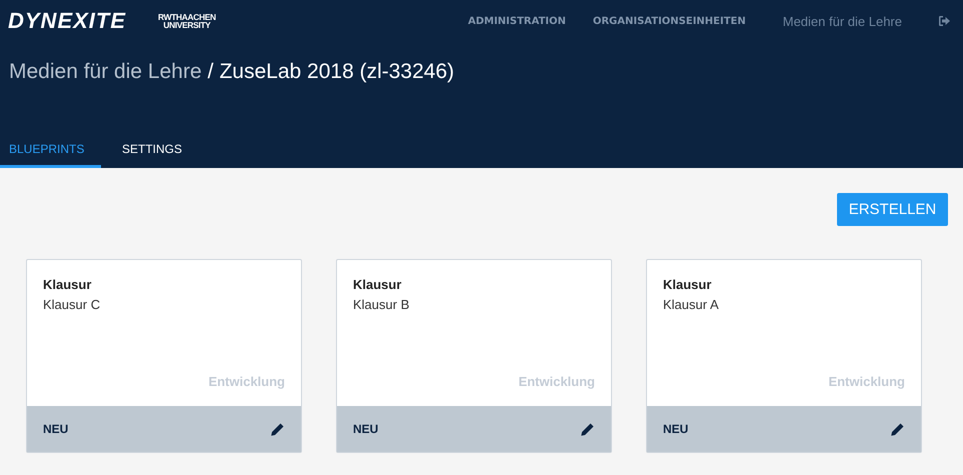  What do you see at coordinates (944, 21) in the screenshot?
I see `logout-icon` at bounding box center [944, 21].